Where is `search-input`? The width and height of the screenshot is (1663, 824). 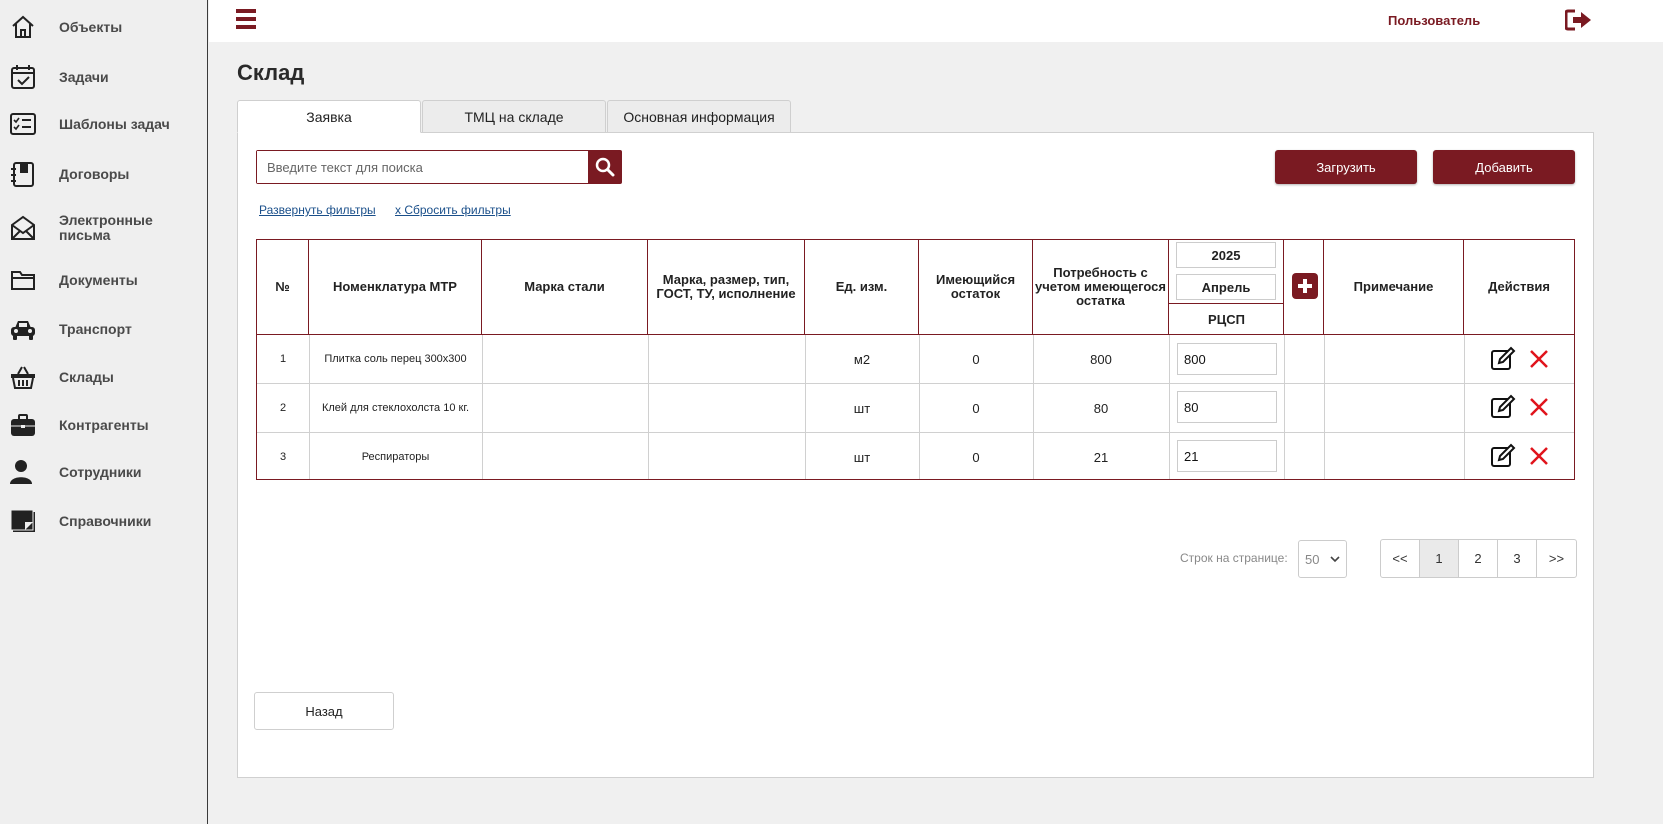 search-input is located at coordinates (422, 167).